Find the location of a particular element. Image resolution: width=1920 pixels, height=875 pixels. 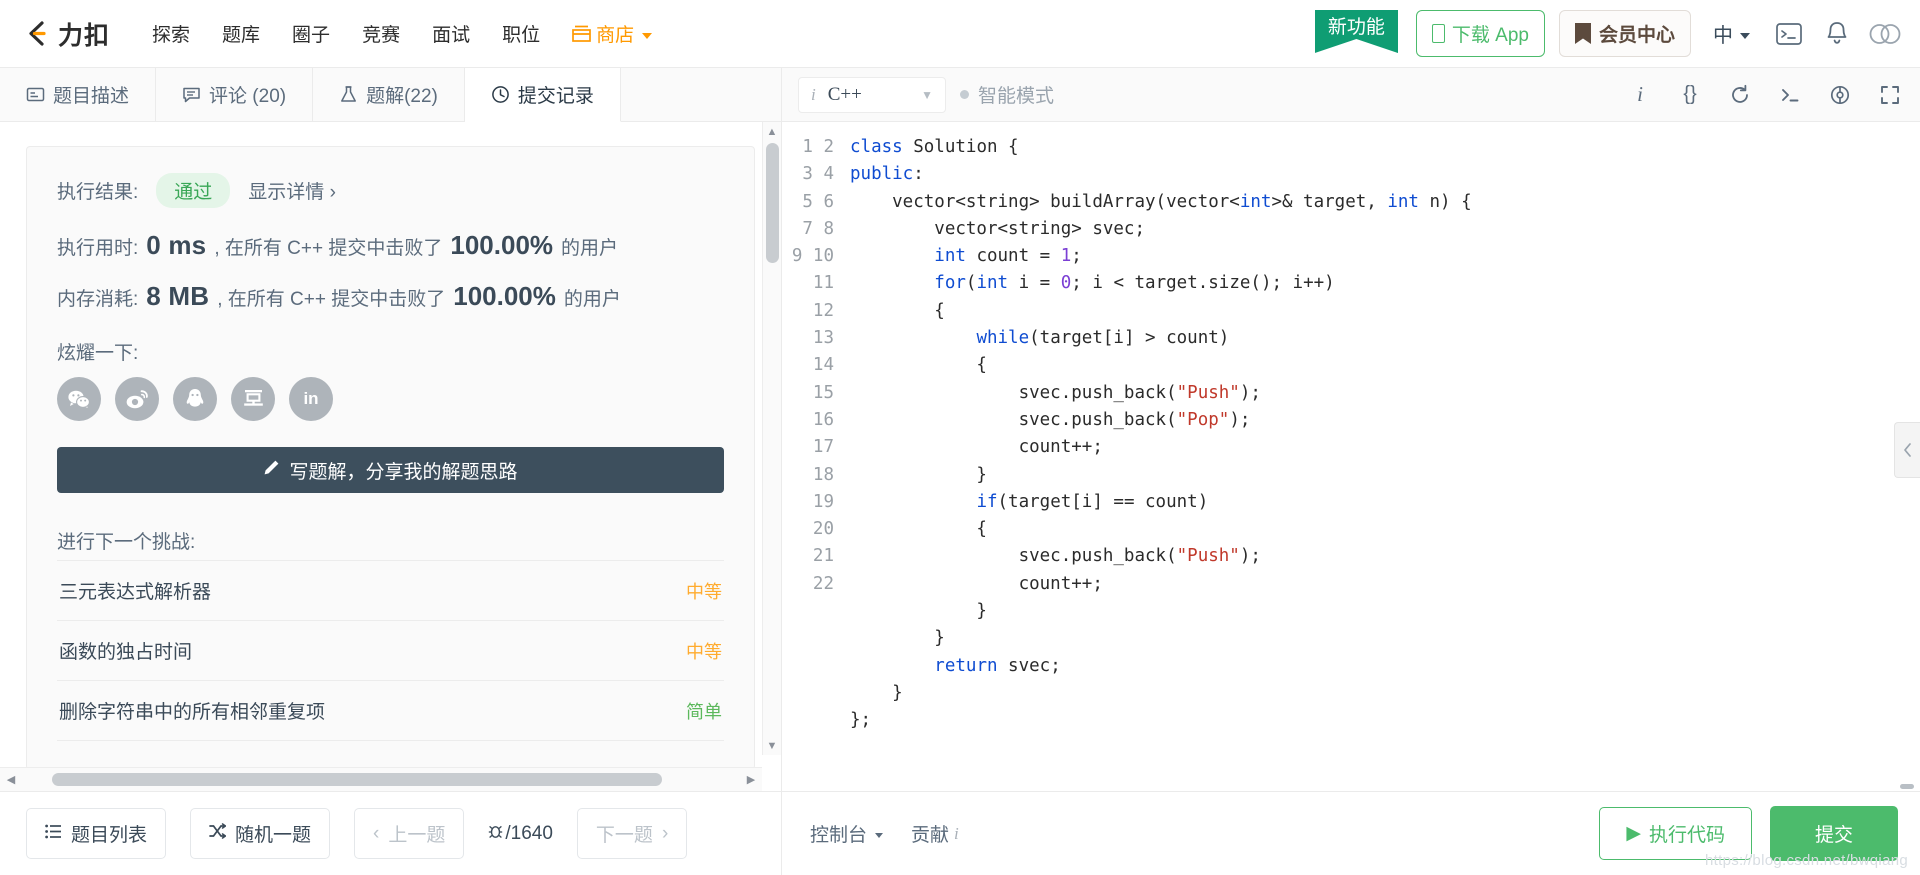

tab-submissions: 提交记录 is located at coordinates (542, 95).